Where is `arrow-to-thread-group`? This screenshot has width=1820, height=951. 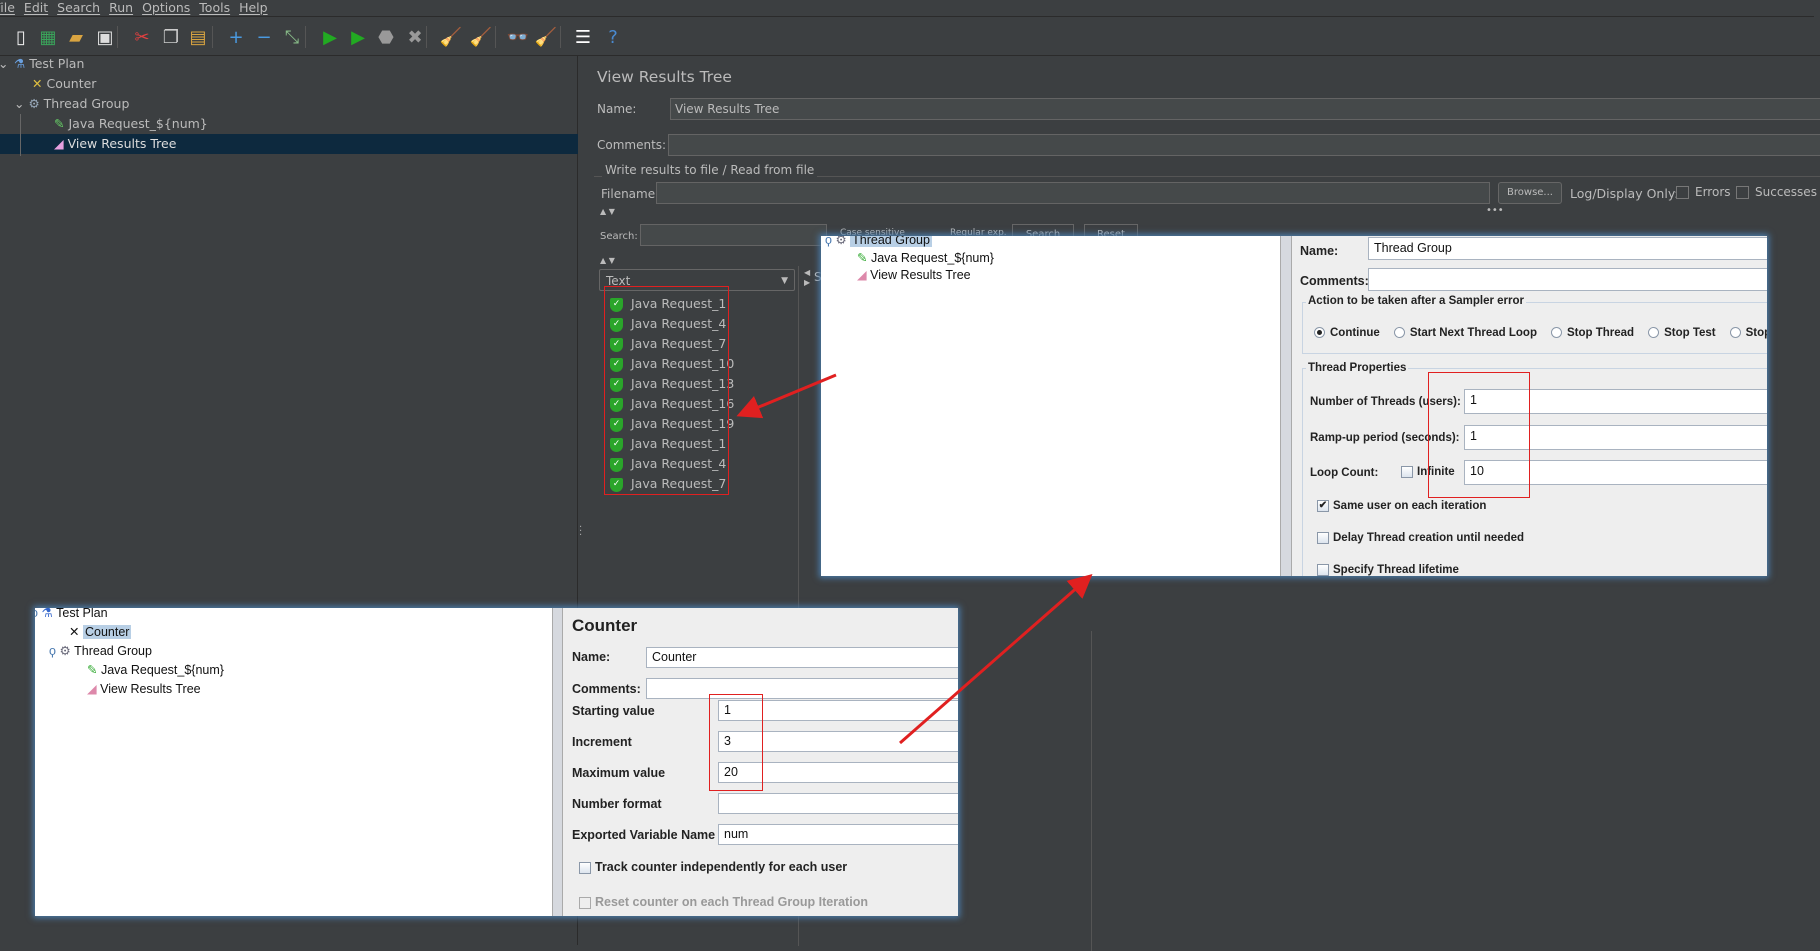 arrow-to-thread-group is located at coordinates (996, 659).